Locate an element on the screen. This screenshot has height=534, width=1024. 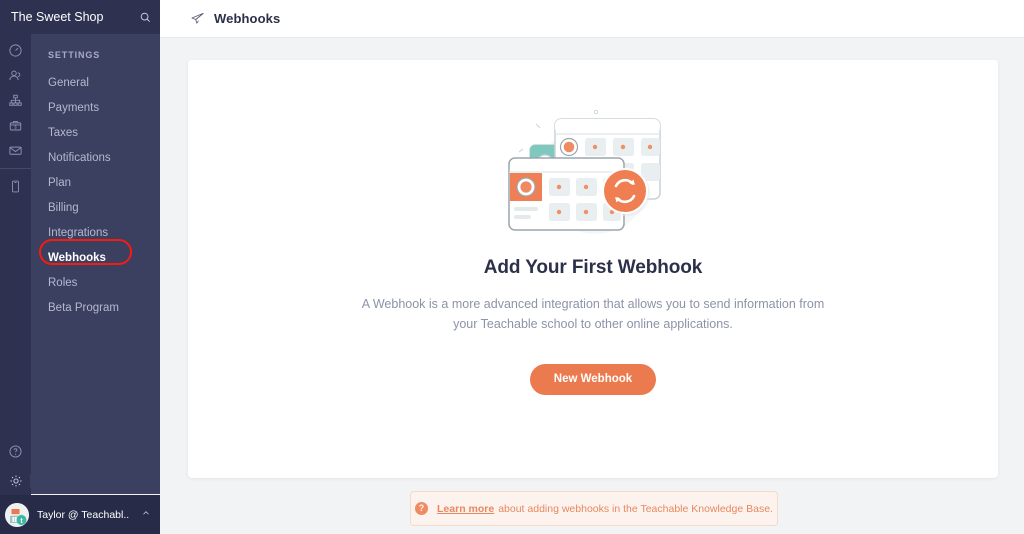
user-account-bar: t Taylor @ Teachabl.. is located at coordinates (80, 514).